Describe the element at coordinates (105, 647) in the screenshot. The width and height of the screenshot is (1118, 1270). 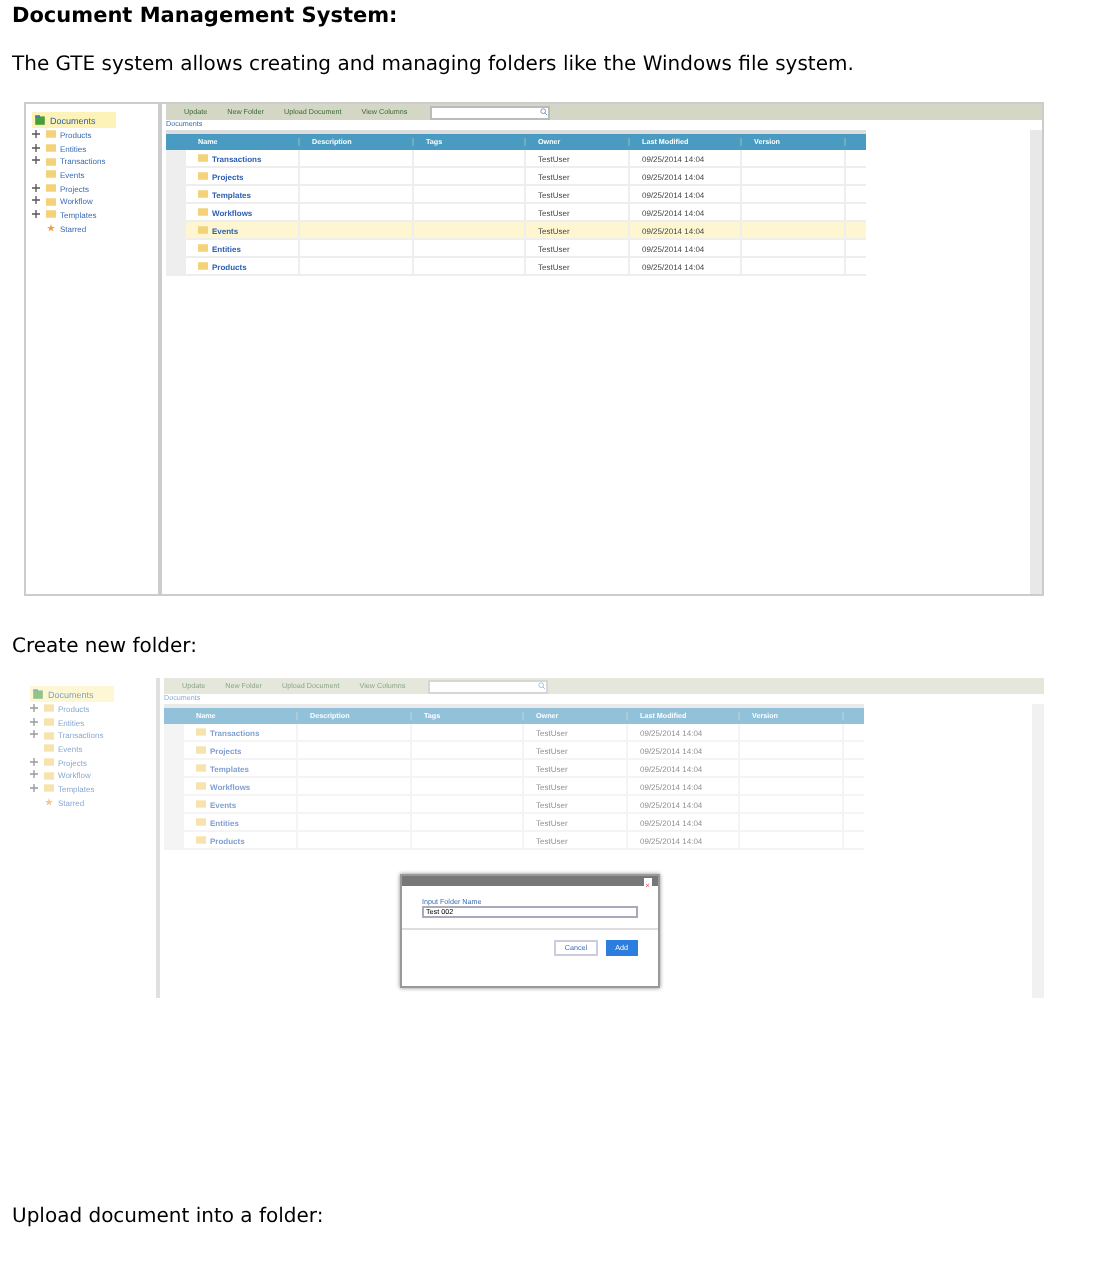
I see `section-caption: Create new folder:` at that location.